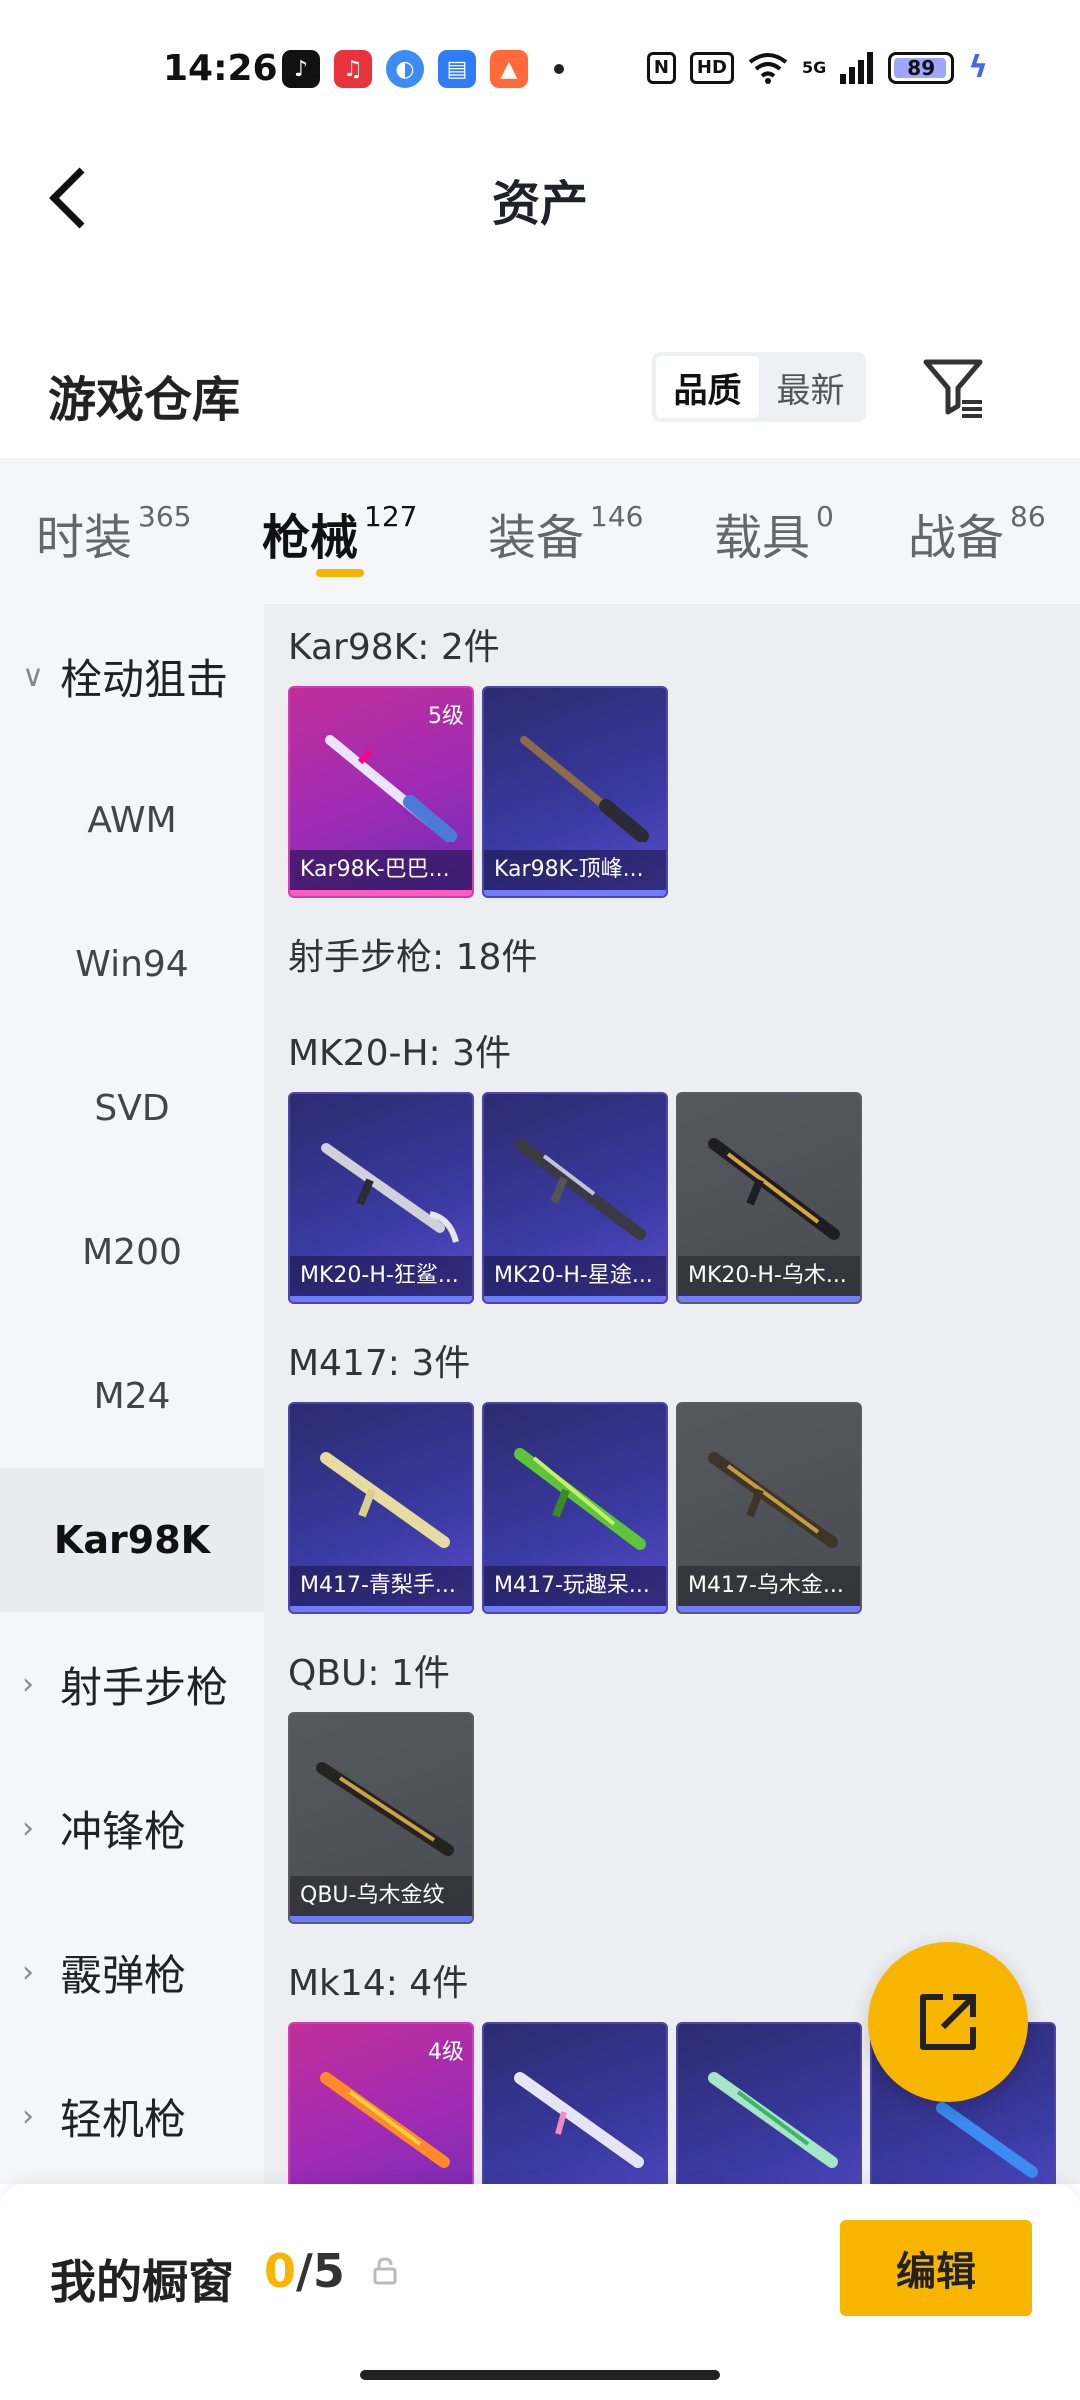 Image resolution: width=1080 pixels, height=2400 pixels. What do you see at coordinates (539, 204) in the screenshot?
I see `page-title: 资产` at bounding box center [539, 204].